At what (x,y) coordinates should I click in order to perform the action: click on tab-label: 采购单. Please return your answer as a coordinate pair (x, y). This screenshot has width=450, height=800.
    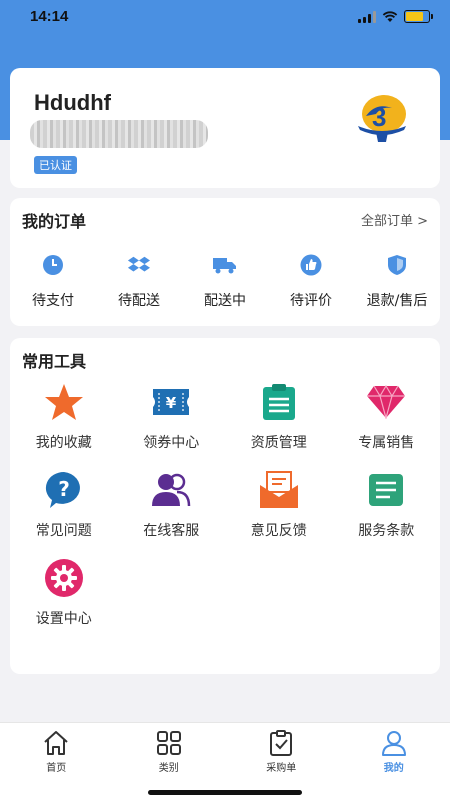
    Looking at the image, I should click on (281, 768).